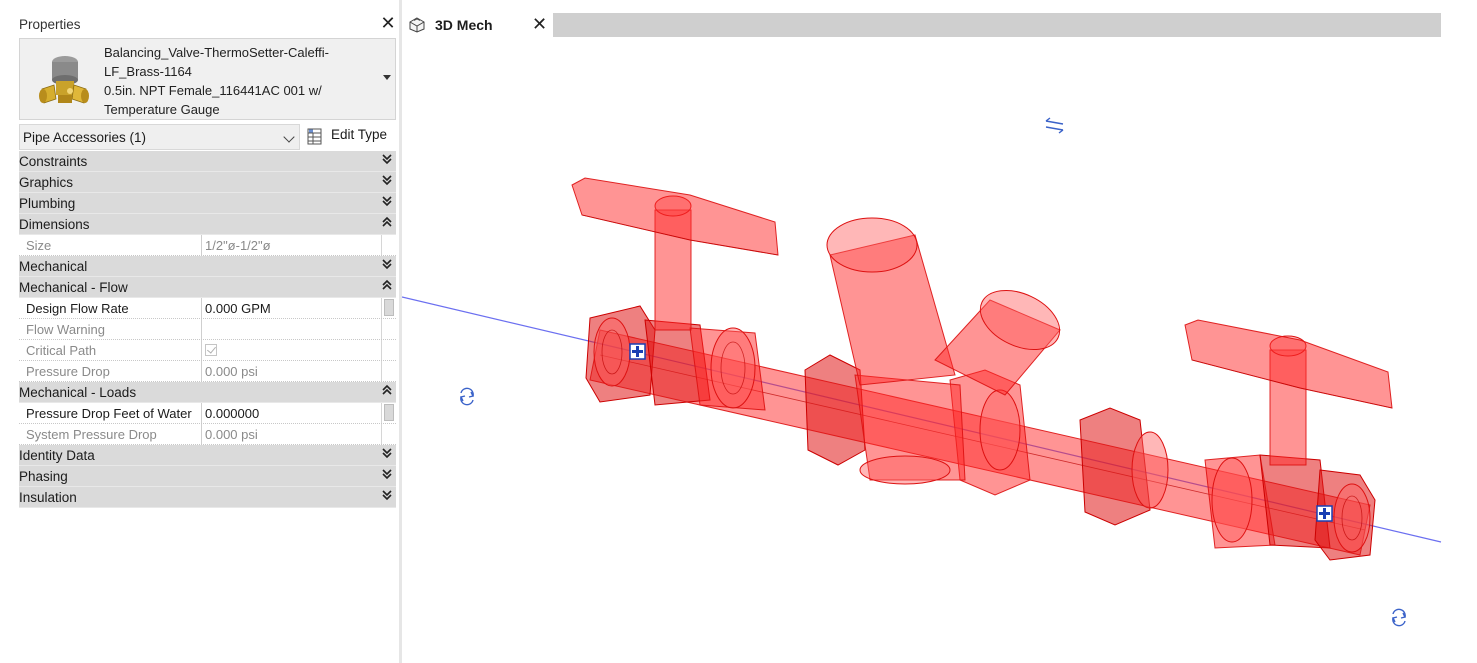  Describe the element at coordinates (85, 137) in the screenshot. I see `instance-filter-label: Pipe Accessories (1)` at that location.